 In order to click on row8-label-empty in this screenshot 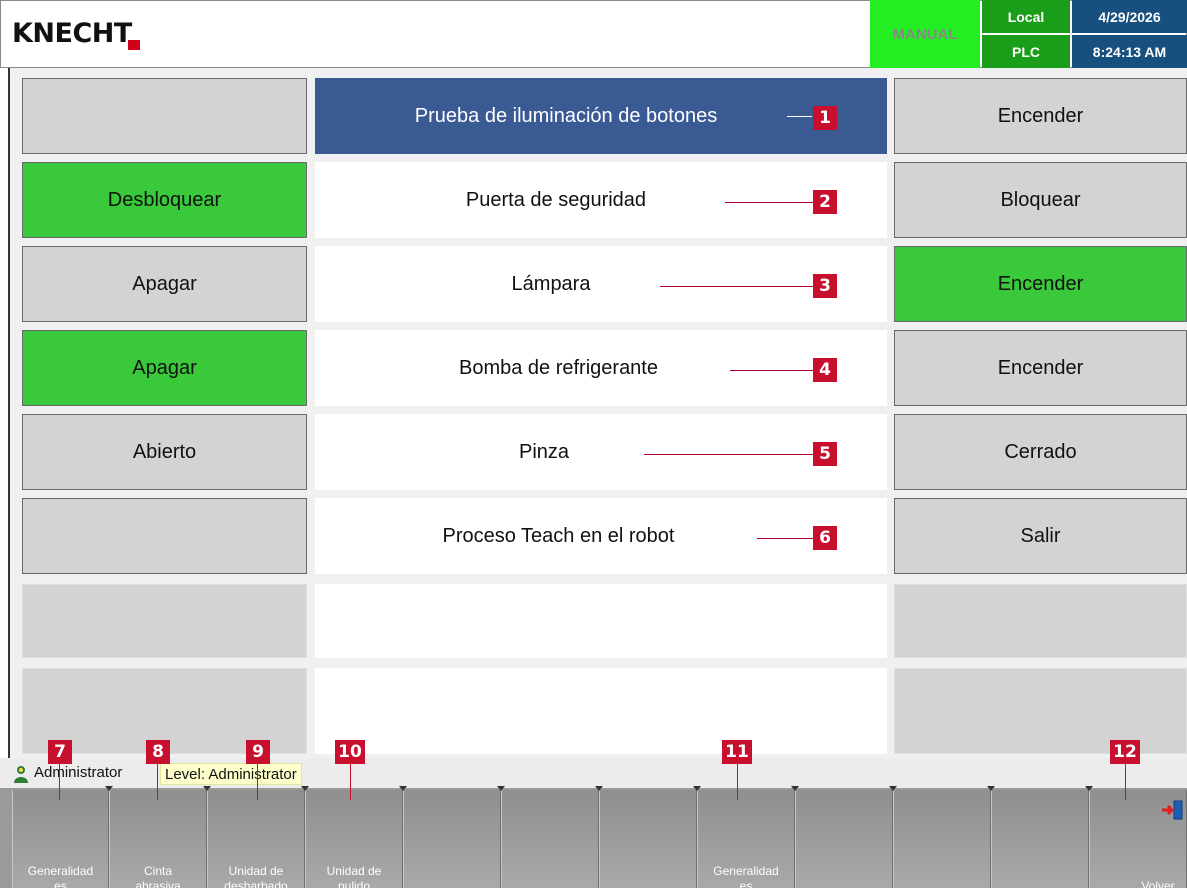, I will do `click(601, 711)`.